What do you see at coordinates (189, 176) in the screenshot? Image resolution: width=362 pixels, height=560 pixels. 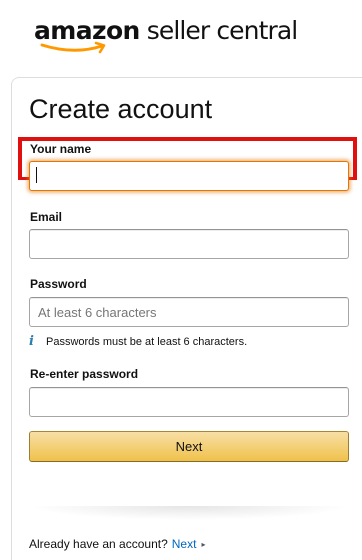 I see `your-name-input` at bounding box center [189, 176].